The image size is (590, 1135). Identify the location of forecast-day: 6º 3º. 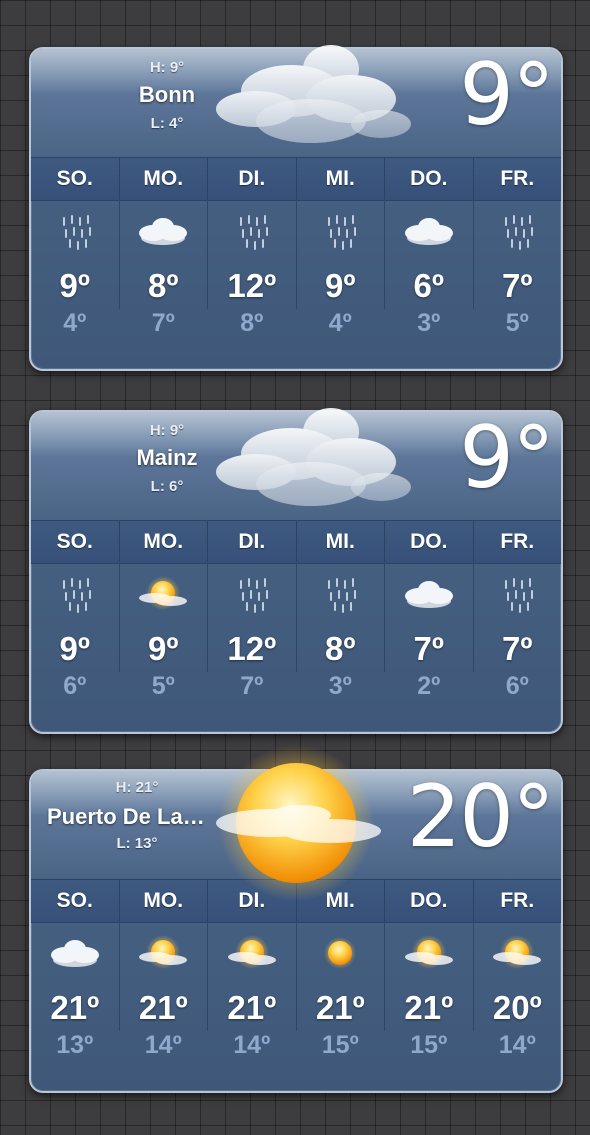
(428, 268).